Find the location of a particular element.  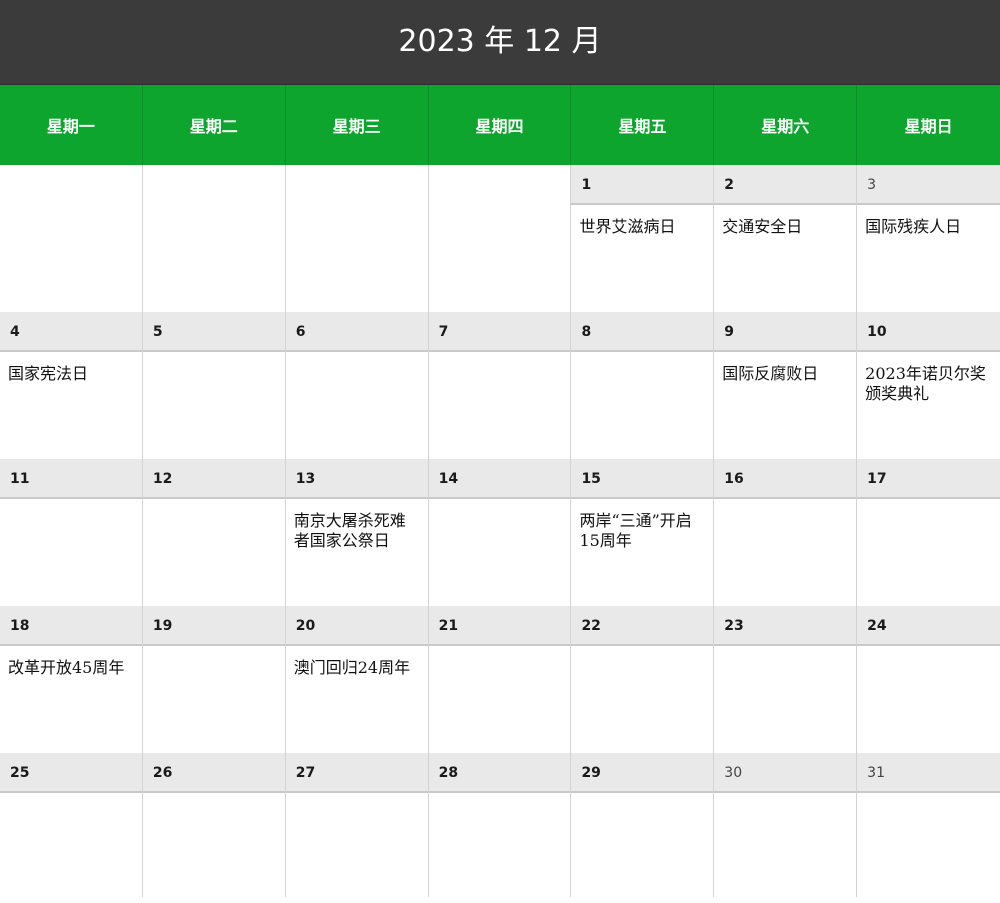

day-number-row: 25 26 27 28 29 30 31 is located at coordinates (500, 773).